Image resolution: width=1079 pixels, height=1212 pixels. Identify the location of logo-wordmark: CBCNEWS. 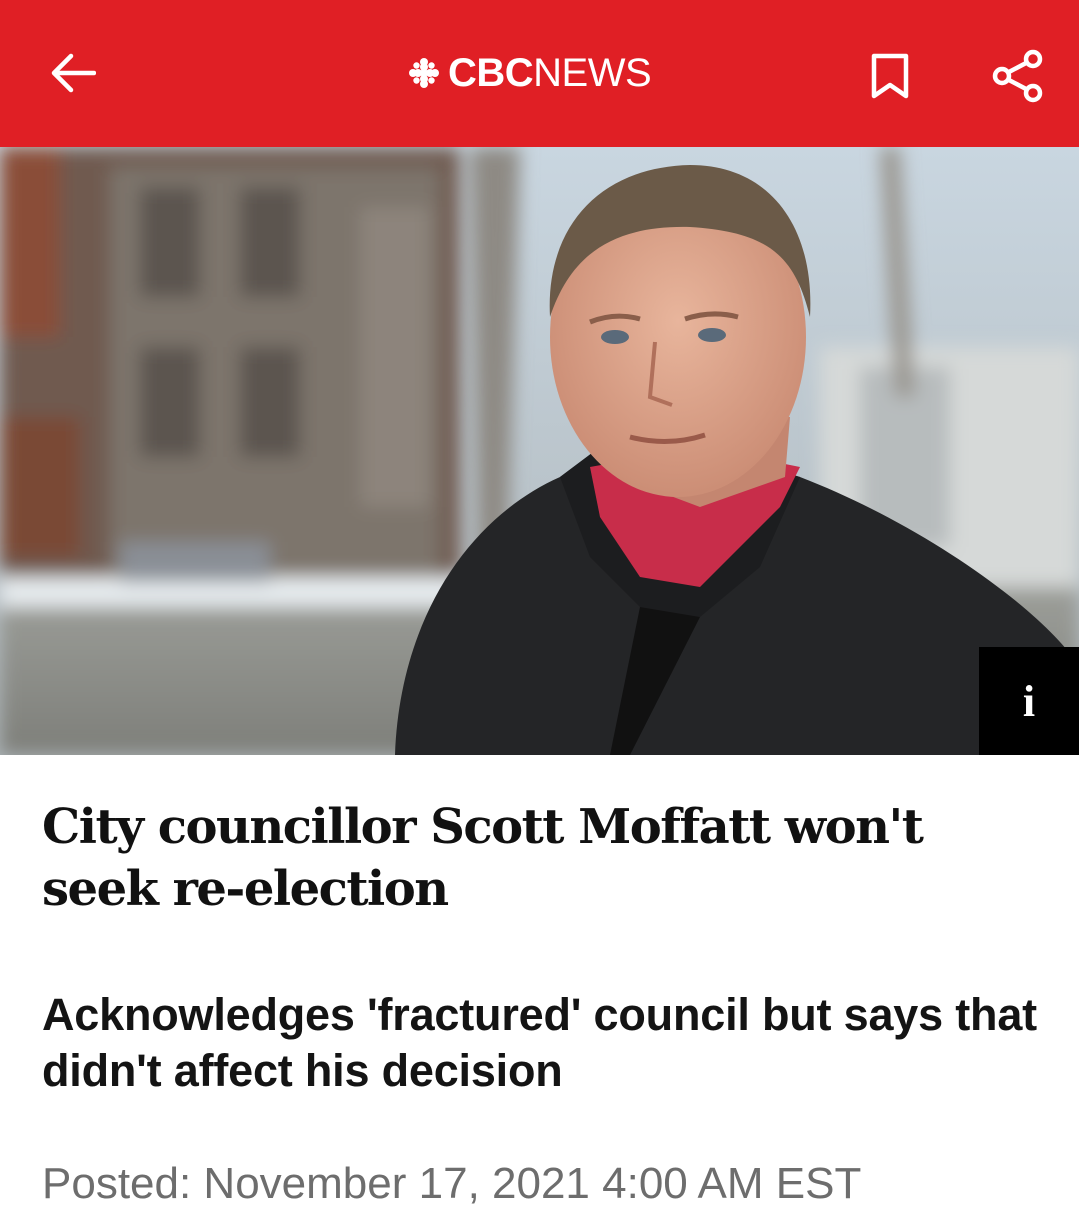
(550, 73).